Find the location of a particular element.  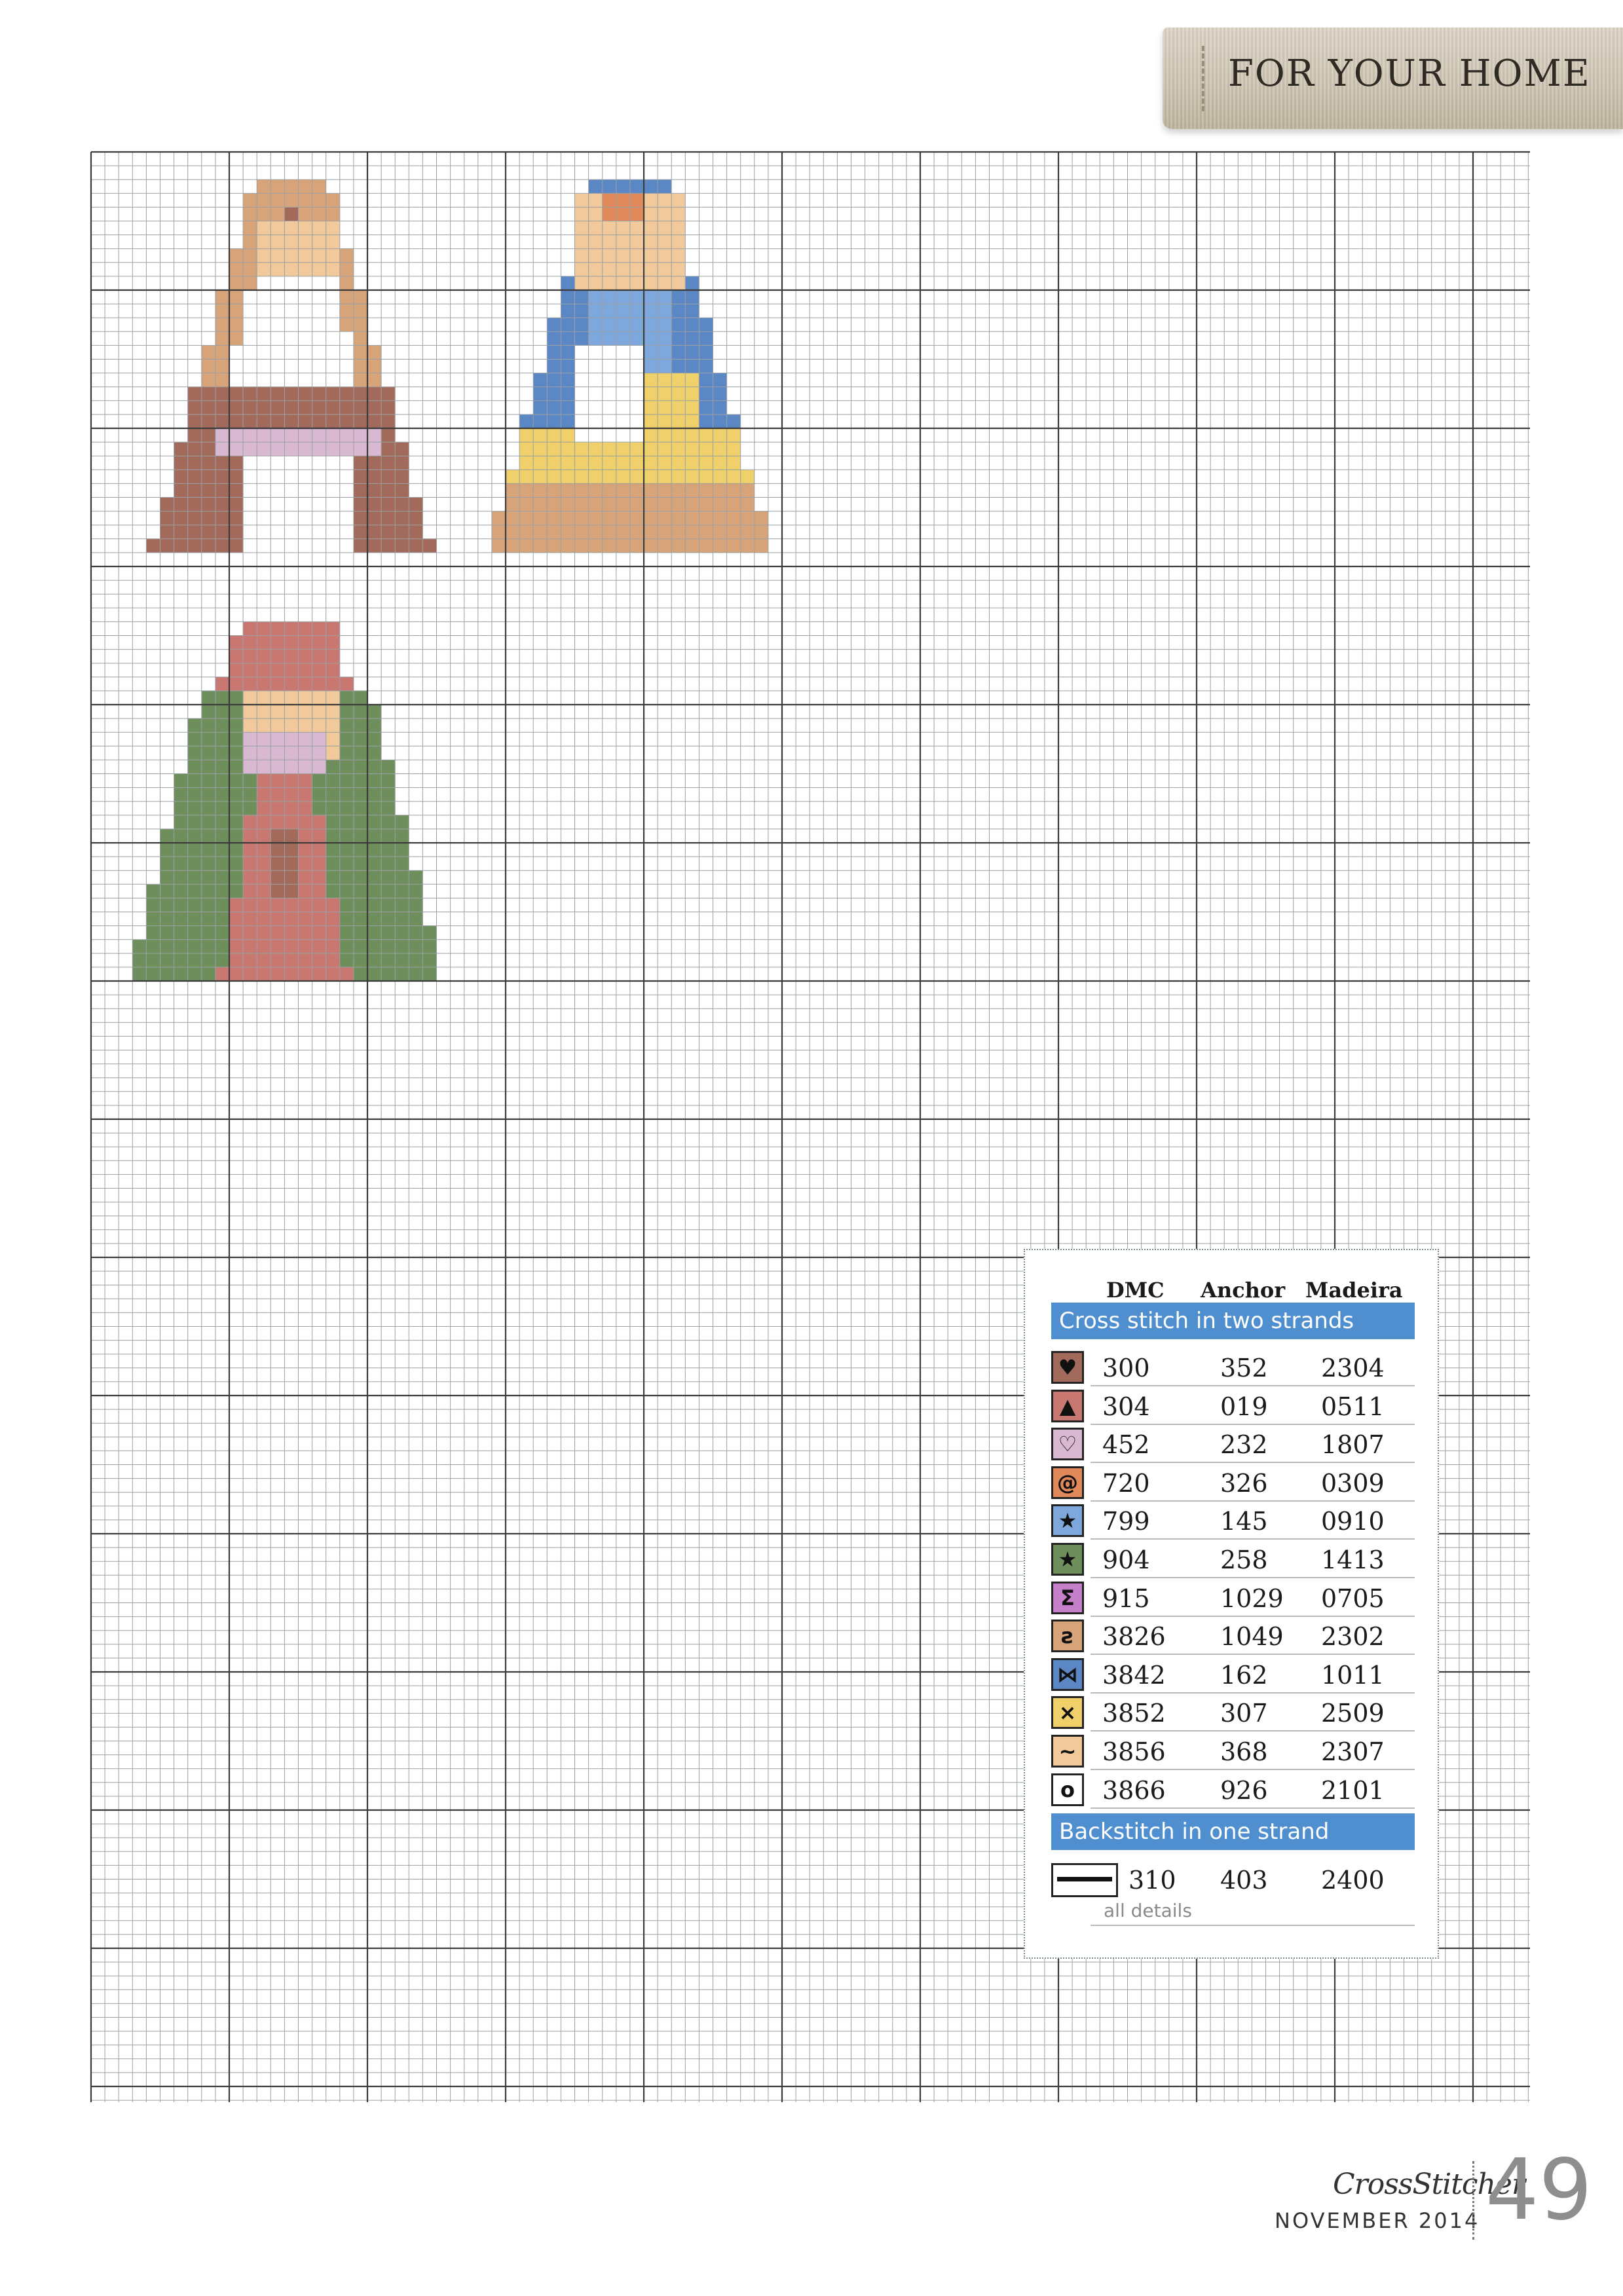

thread-symbol-icon: ƨ is located at coordinates (1067, 1637).